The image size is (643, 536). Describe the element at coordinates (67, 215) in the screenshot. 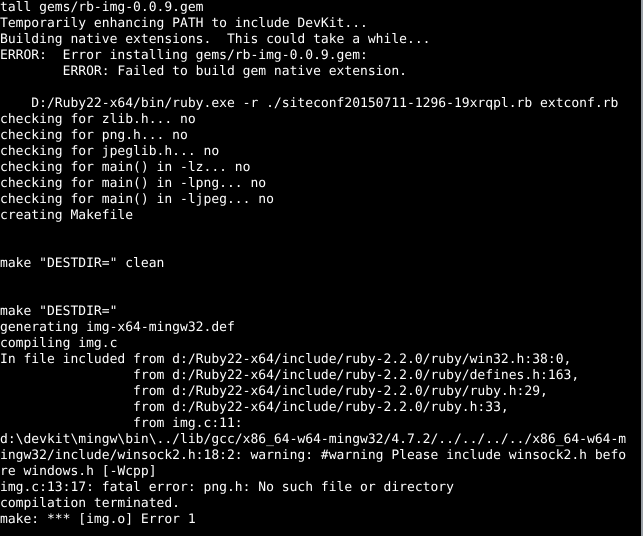

I see `console-line: creating Makefile` at that location.